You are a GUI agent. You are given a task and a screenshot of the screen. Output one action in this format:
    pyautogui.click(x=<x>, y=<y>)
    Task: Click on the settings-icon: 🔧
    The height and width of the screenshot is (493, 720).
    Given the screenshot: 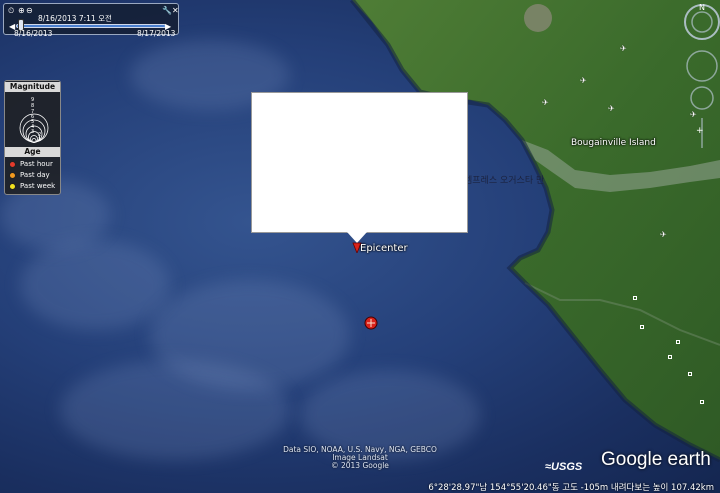 What is the action you would take?
    pyautogui.click(x=167, y=11)
    